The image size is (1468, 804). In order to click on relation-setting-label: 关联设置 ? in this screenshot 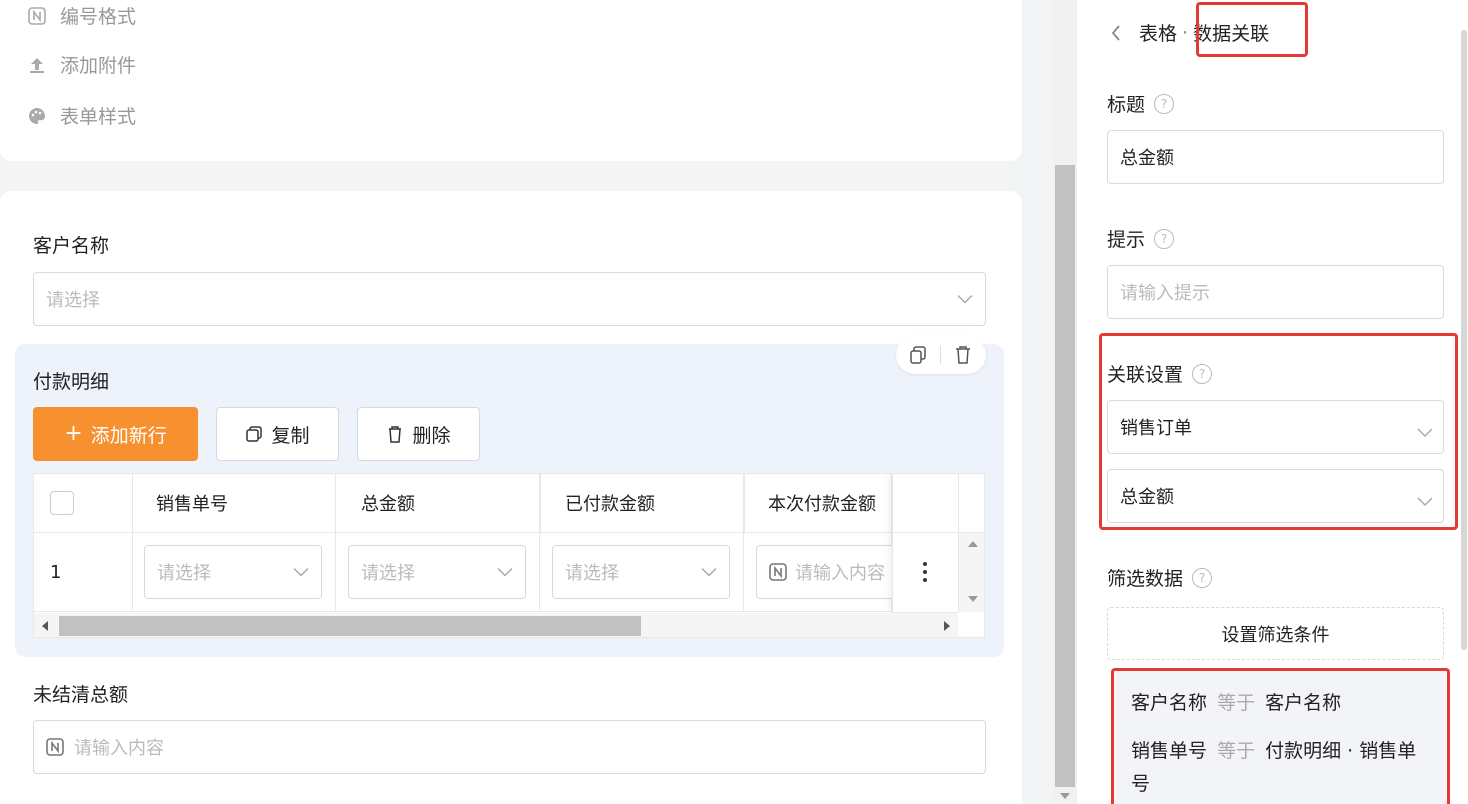, I will do `click(1160, 373)`.